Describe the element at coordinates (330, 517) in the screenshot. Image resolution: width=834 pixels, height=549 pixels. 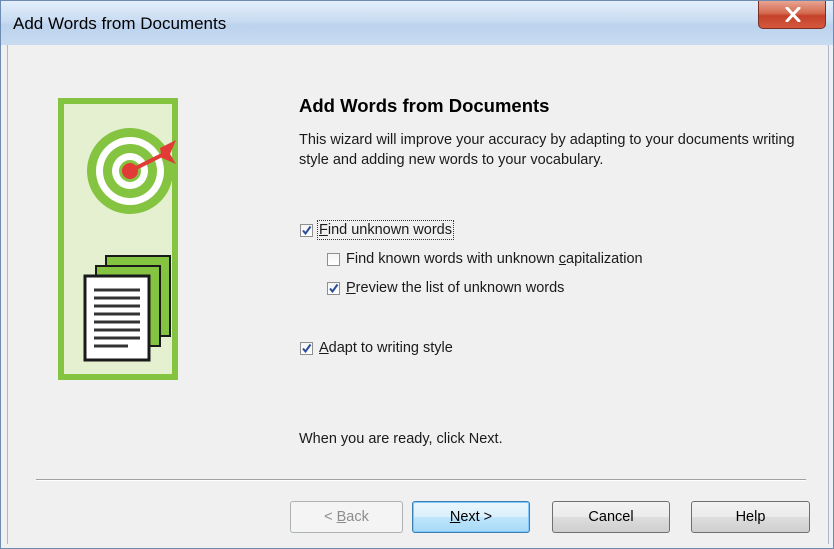
I see `button-label: <` at that location.